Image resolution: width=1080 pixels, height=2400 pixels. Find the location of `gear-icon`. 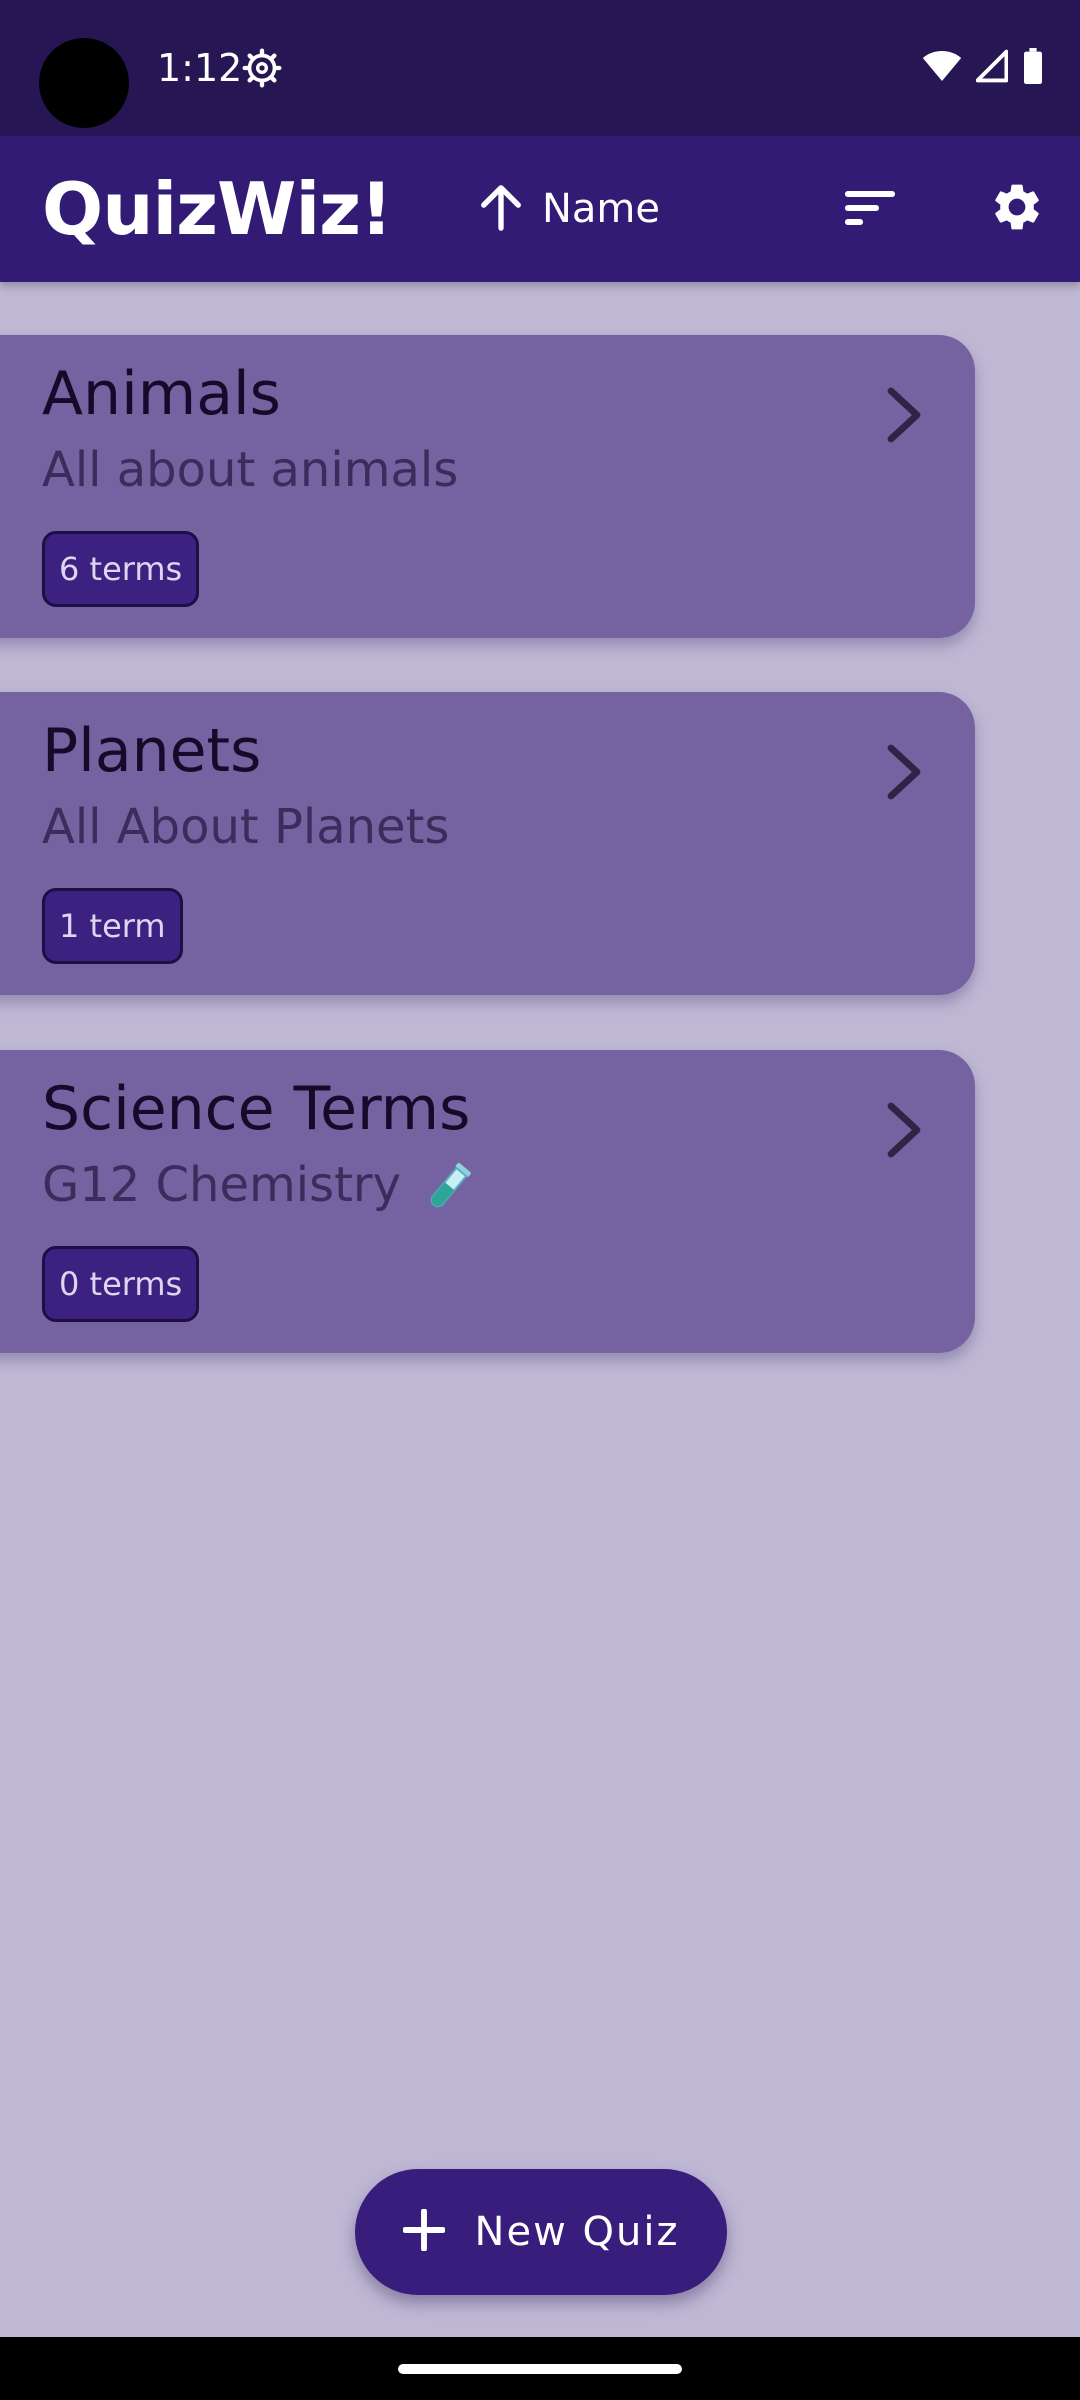

gear-icon is located at coordinates (1017, 209).